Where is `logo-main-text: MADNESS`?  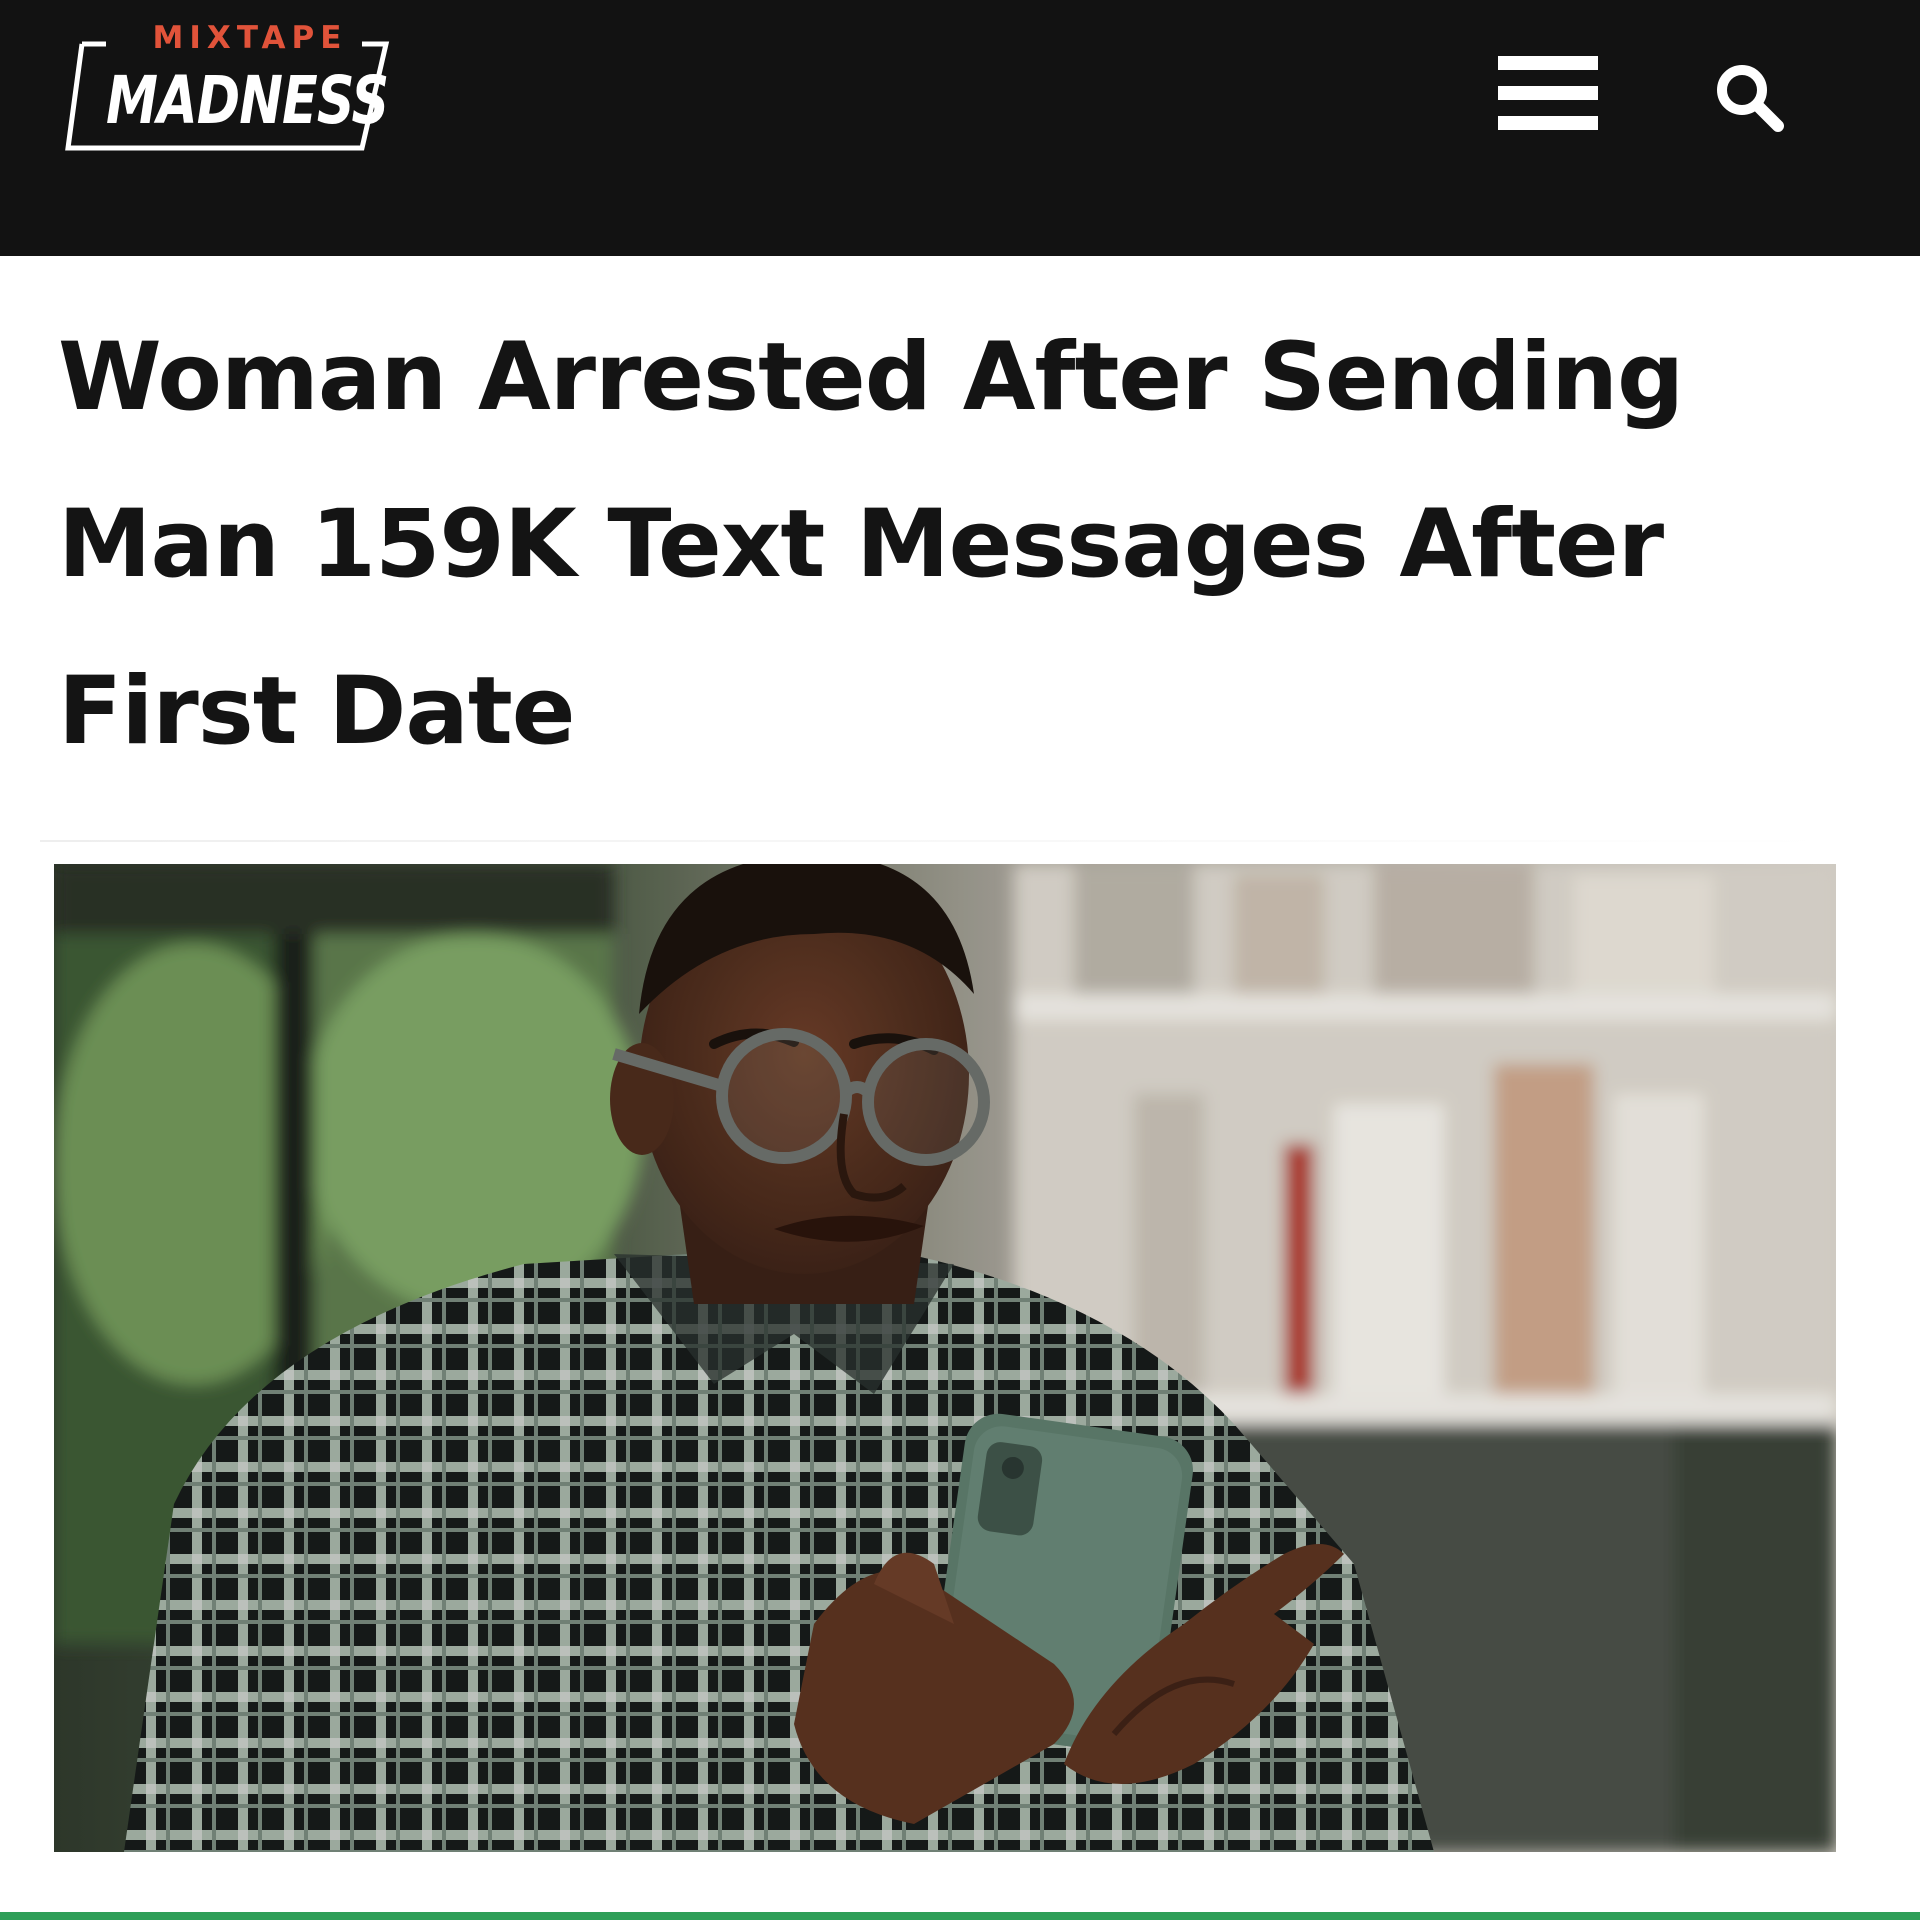
logo-main-text: MADNESS is located at coordinates (247, 100).